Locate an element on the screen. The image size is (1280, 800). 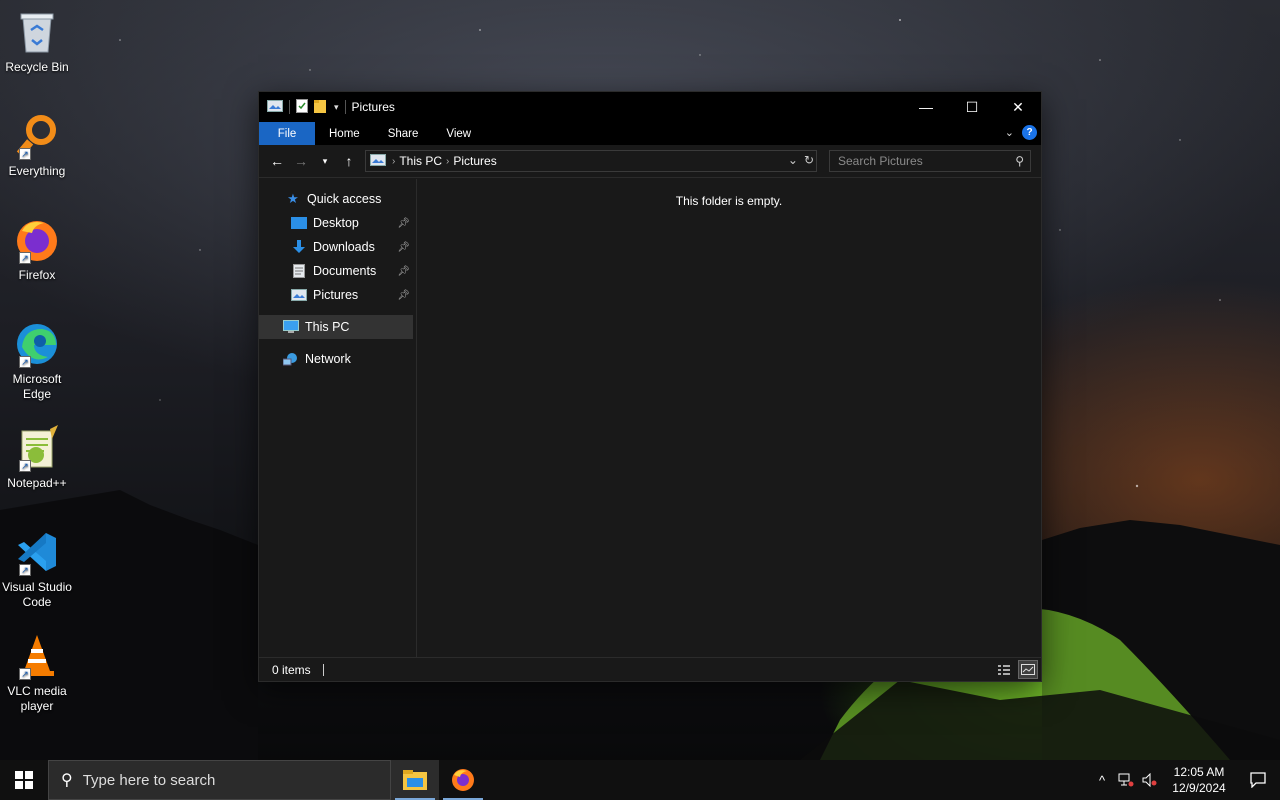
large-icons-view-icon is located at coordinates (1028, 669).